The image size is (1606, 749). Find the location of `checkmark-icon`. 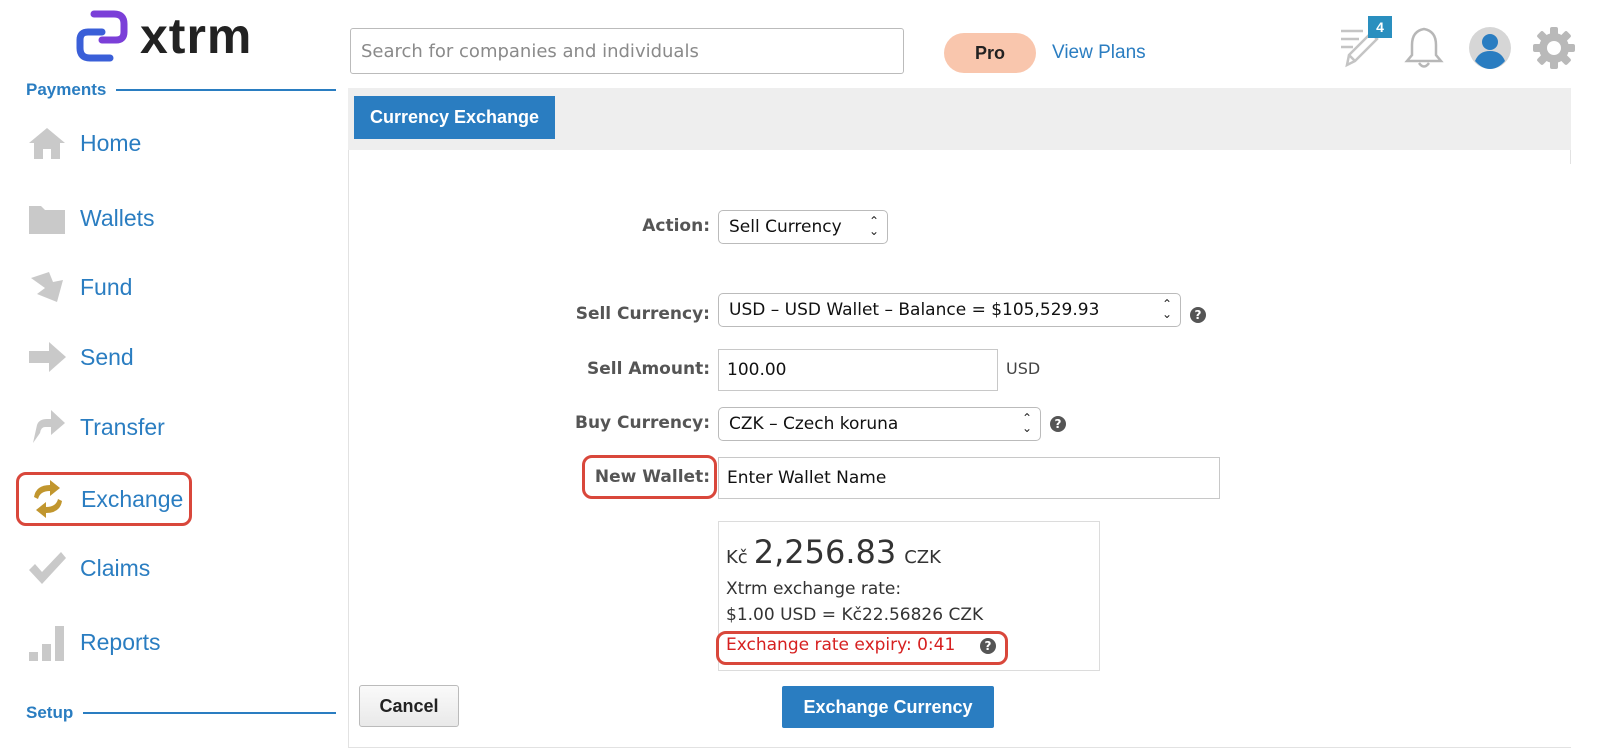

checkmark-icon is located at coordinates (47, 568).